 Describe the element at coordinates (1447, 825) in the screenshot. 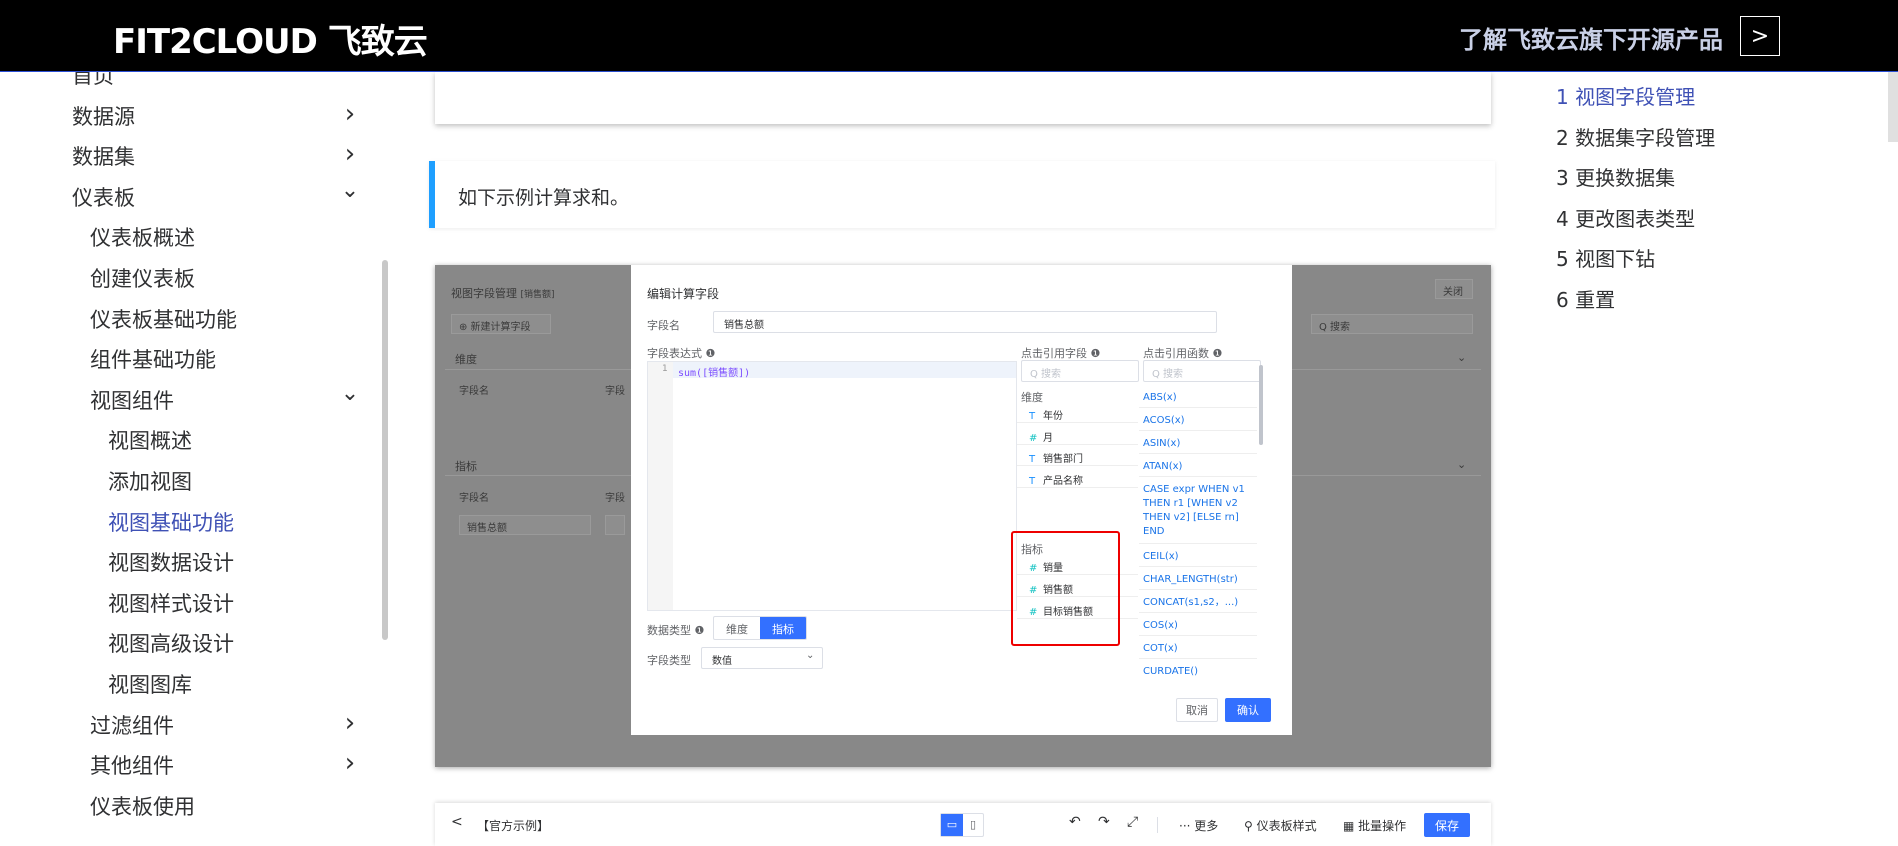

I see `save-button: 保存` at that location.